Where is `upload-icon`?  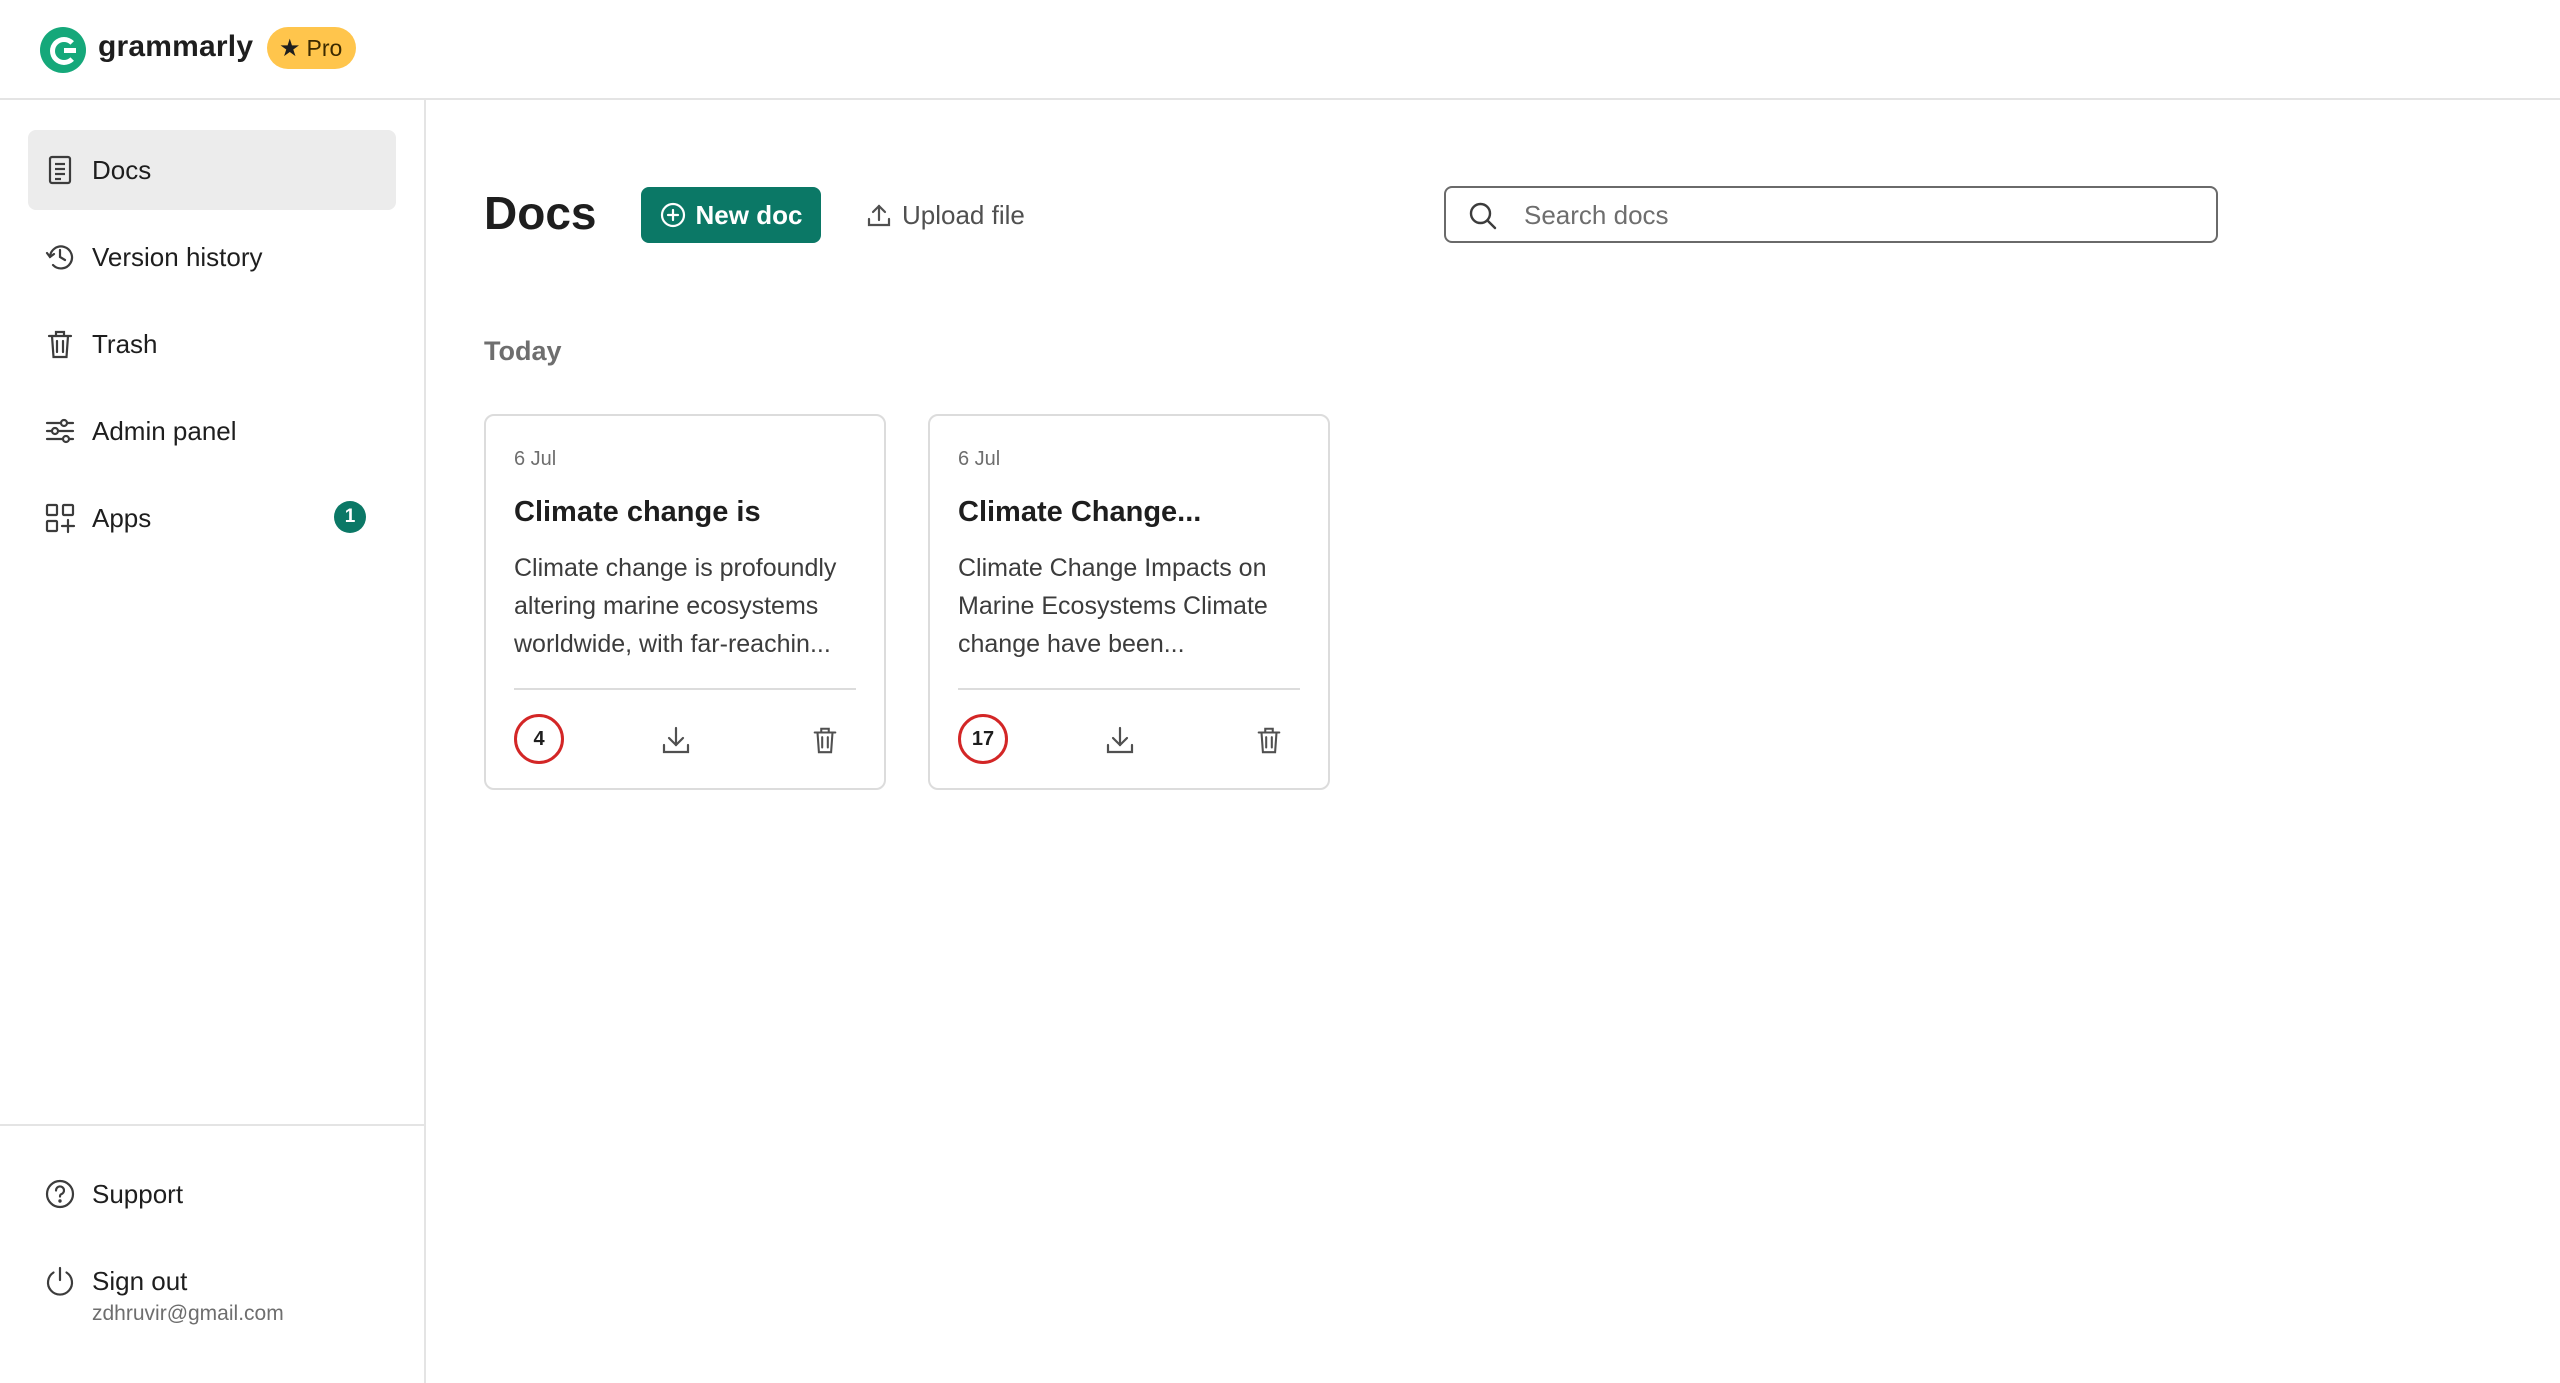
upload-icon is located at coordinates (879, 215).